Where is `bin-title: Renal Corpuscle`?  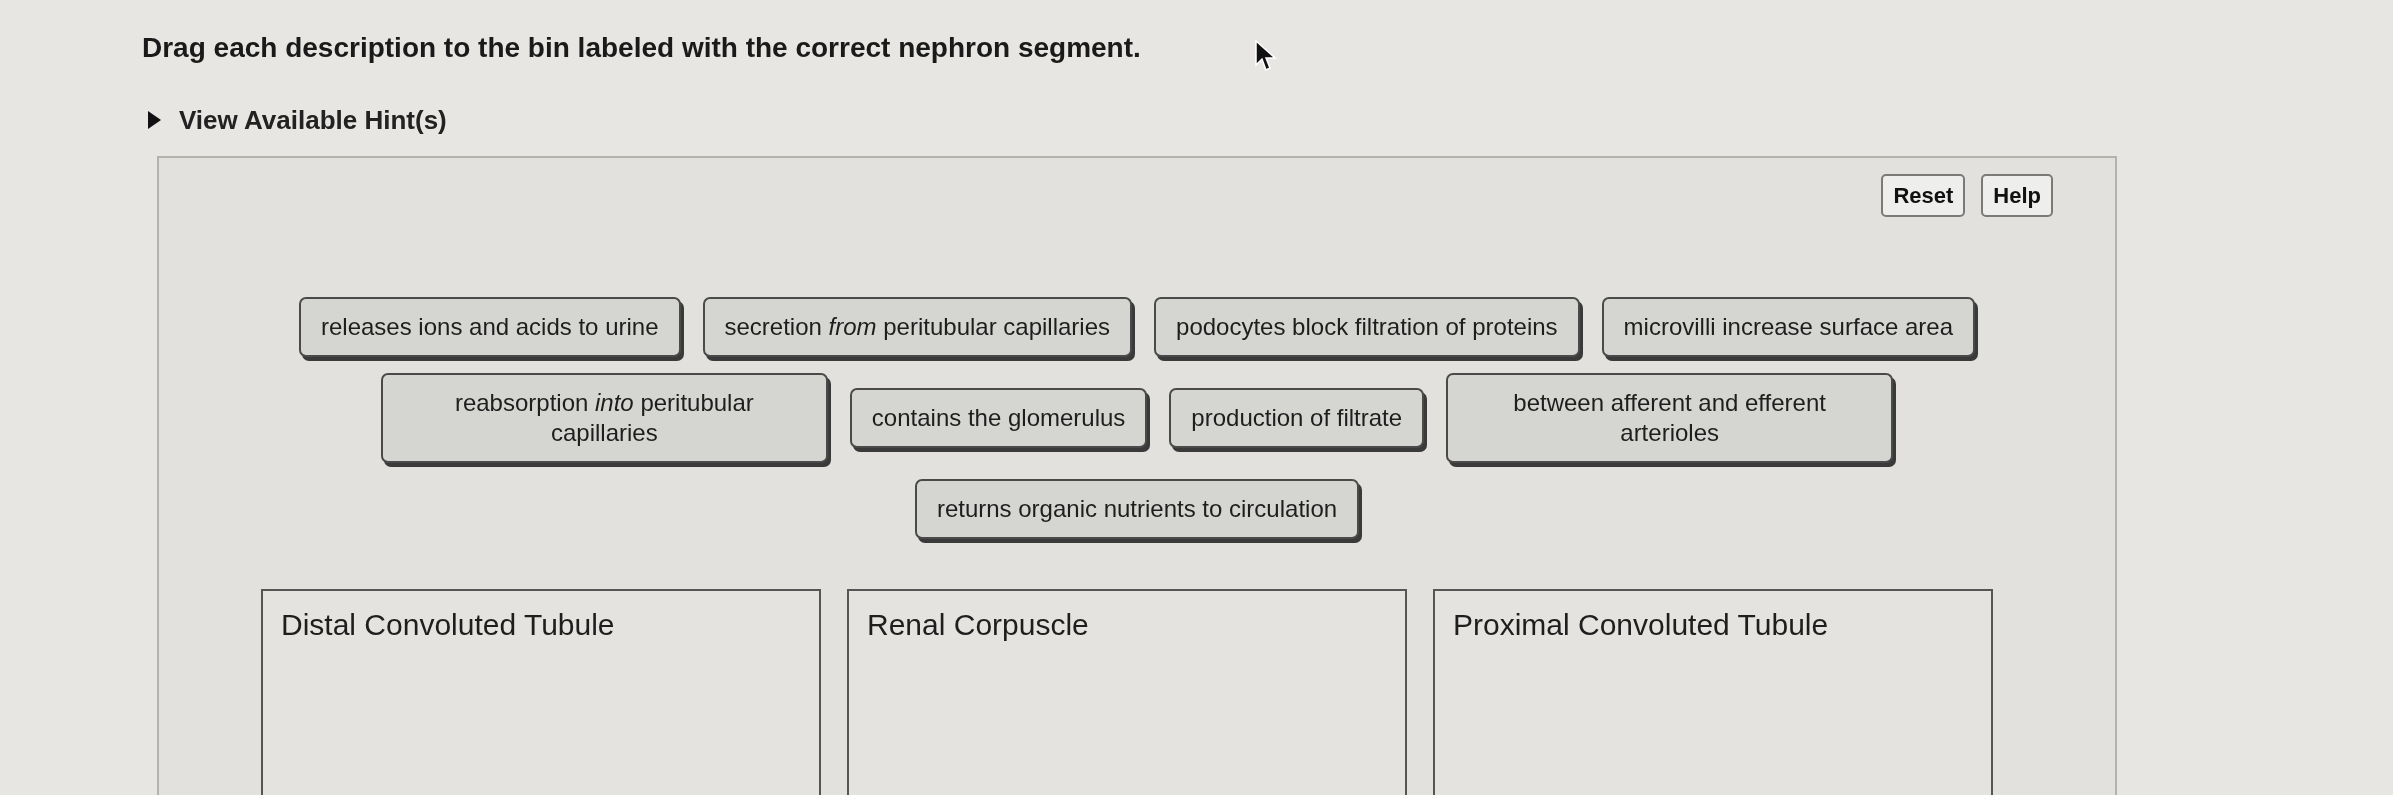
bin-title: Renal Corpuscle is located at coordinates (978, 624).